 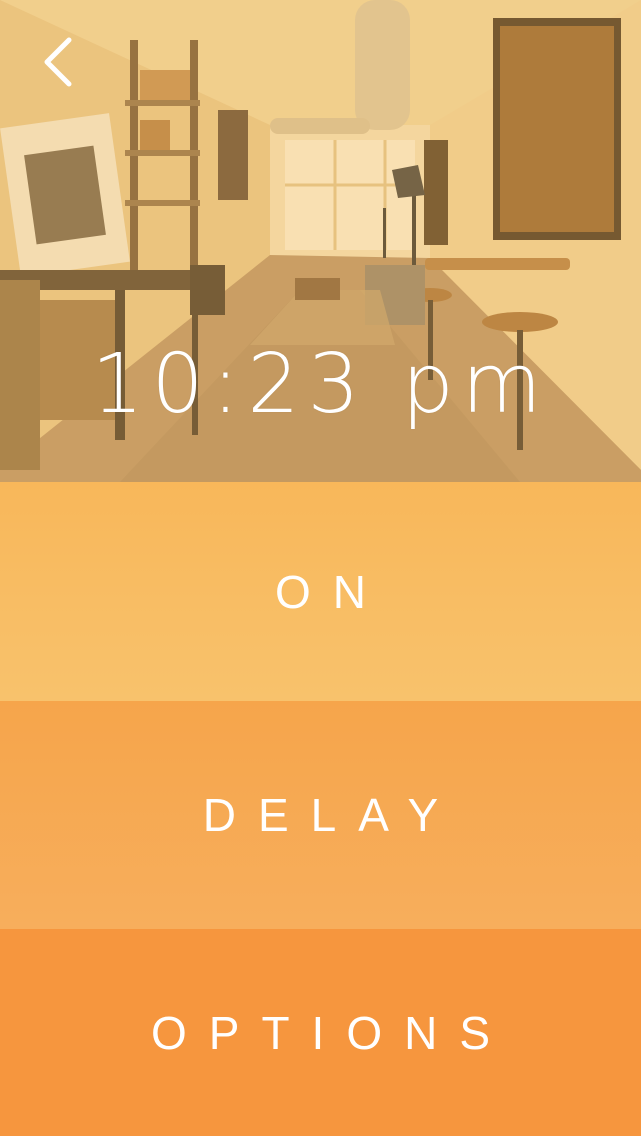 I want to click on back-button, so click(x=58, y=62).